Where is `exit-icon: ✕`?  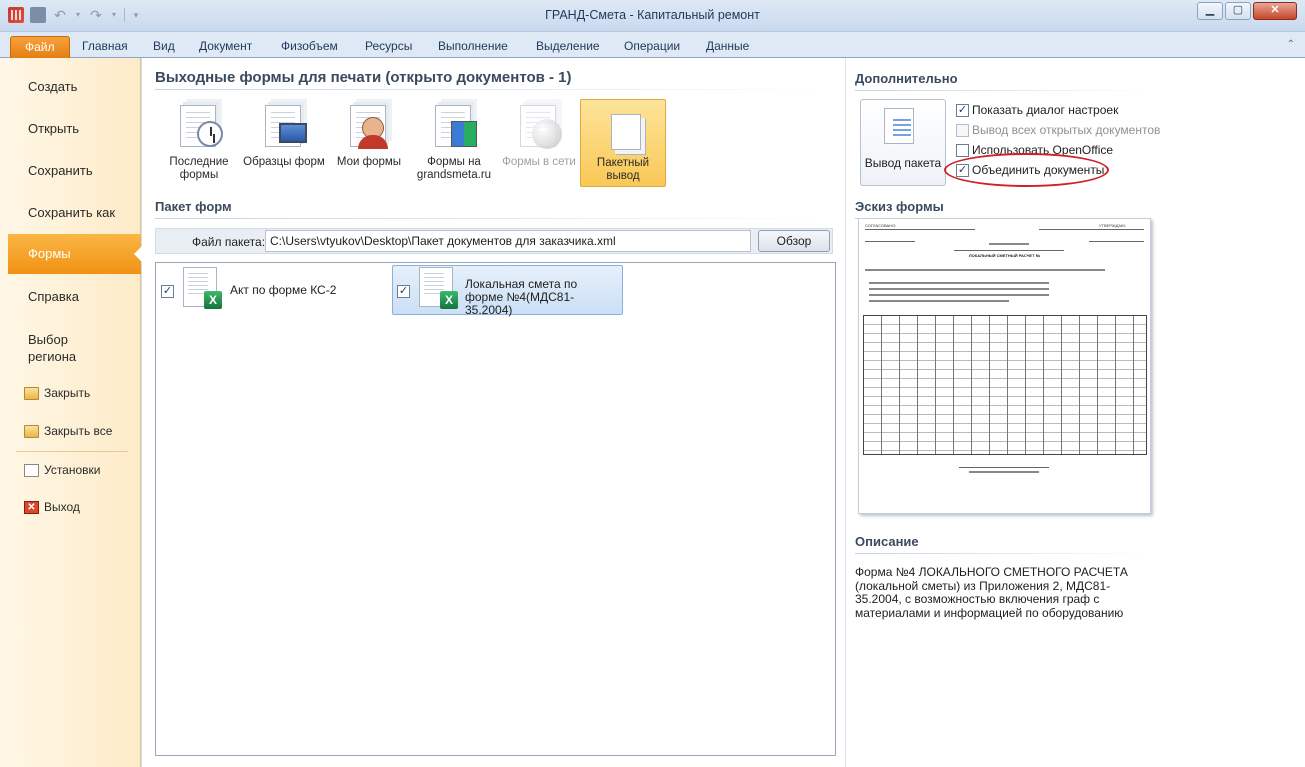
exit-icon: ✕ is located at coordinates (31, 507).